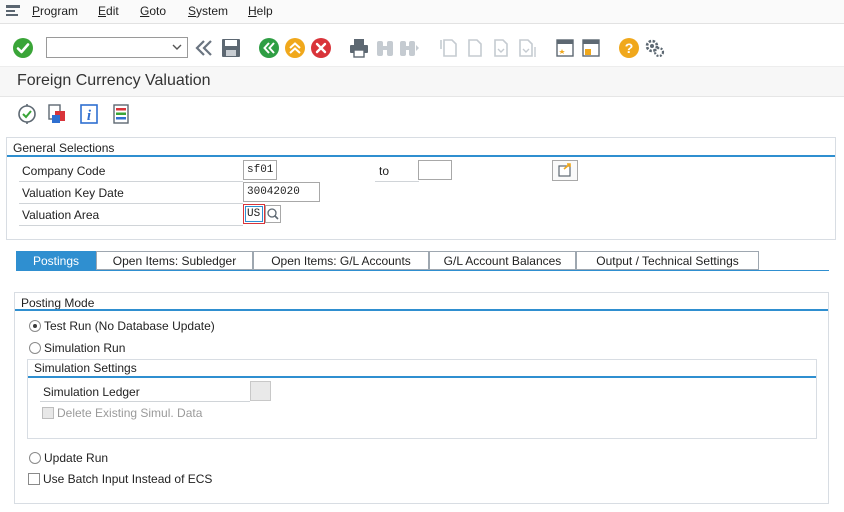 This screenshot has width=844, height=512. I want to click on batch-input-label: Use Batch Input Instead of ECS, so click(127, 479).